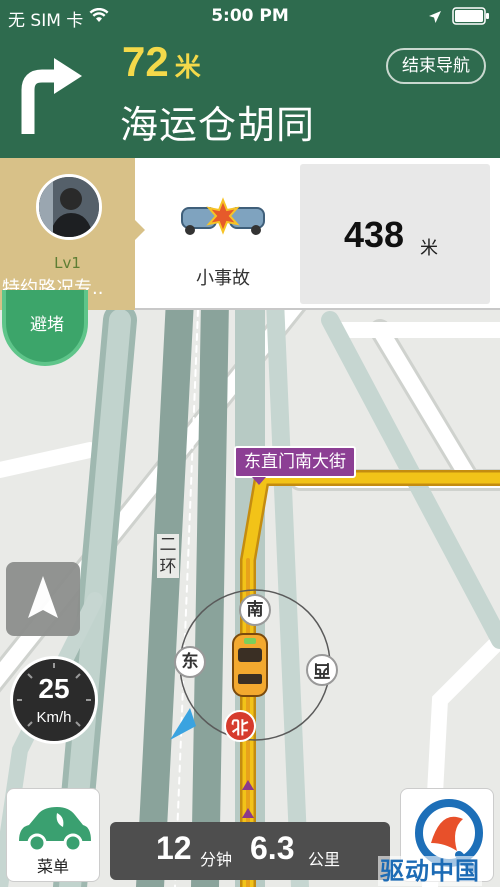 This screenshot has width=500, height=887. I want to click on speedometer: 25 Km/h, so click(54, 700).